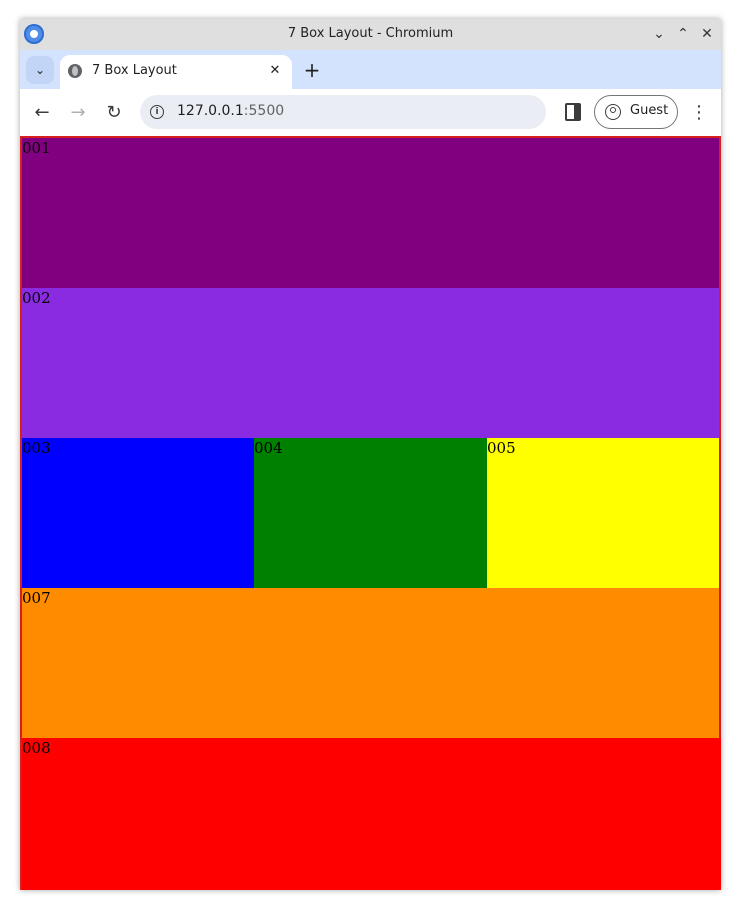 Image resolution: width=741 pixels, height=910 pixels. What do you see at coordinates (603, 513) in the screenshot?
I see `box-005: 005` at bounding box center [603, 513].